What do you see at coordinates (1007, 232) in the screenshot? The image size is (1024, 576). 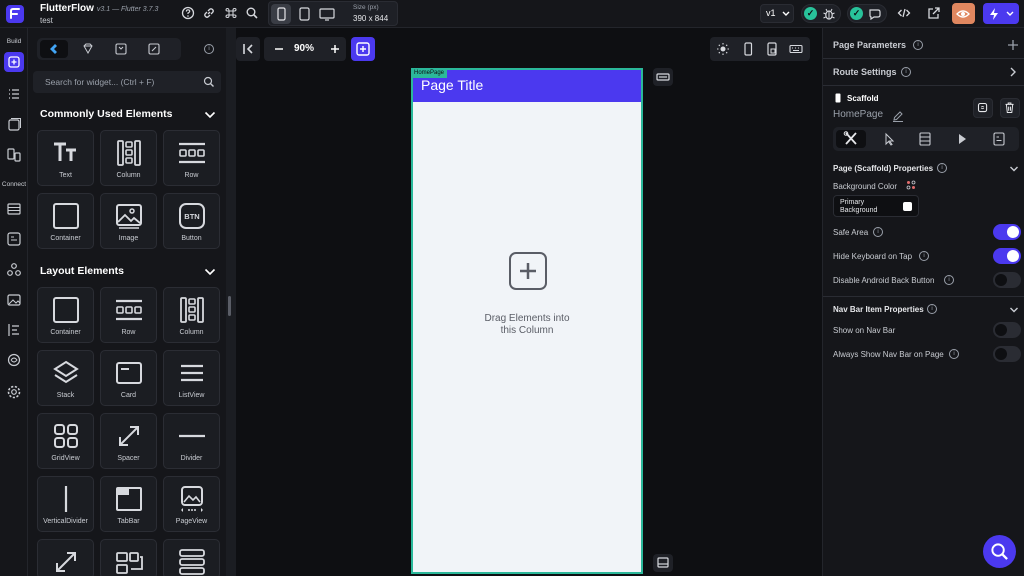 I see `safe-area-toggle` at bounding box center [1007, 232].